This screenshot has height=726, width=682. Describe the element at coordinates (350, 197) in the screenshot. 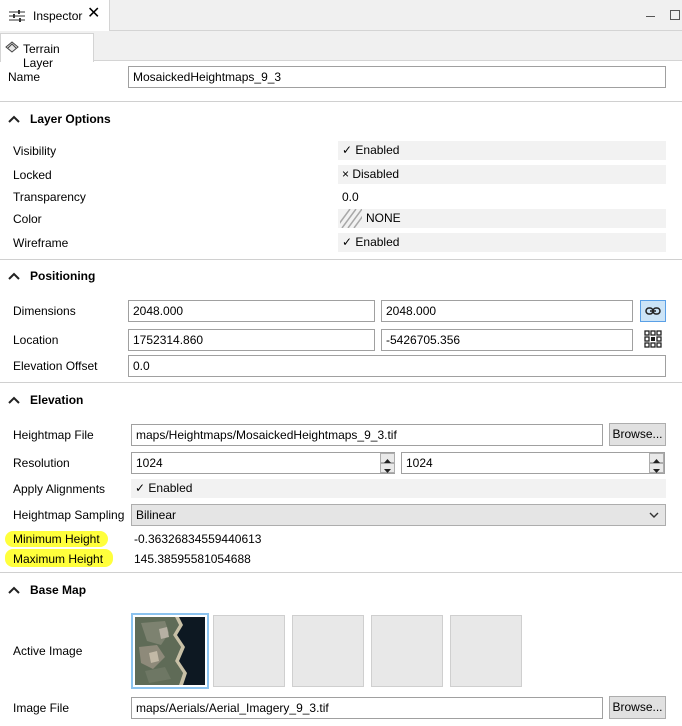

I see `transparency-value: 0.0` at that location.